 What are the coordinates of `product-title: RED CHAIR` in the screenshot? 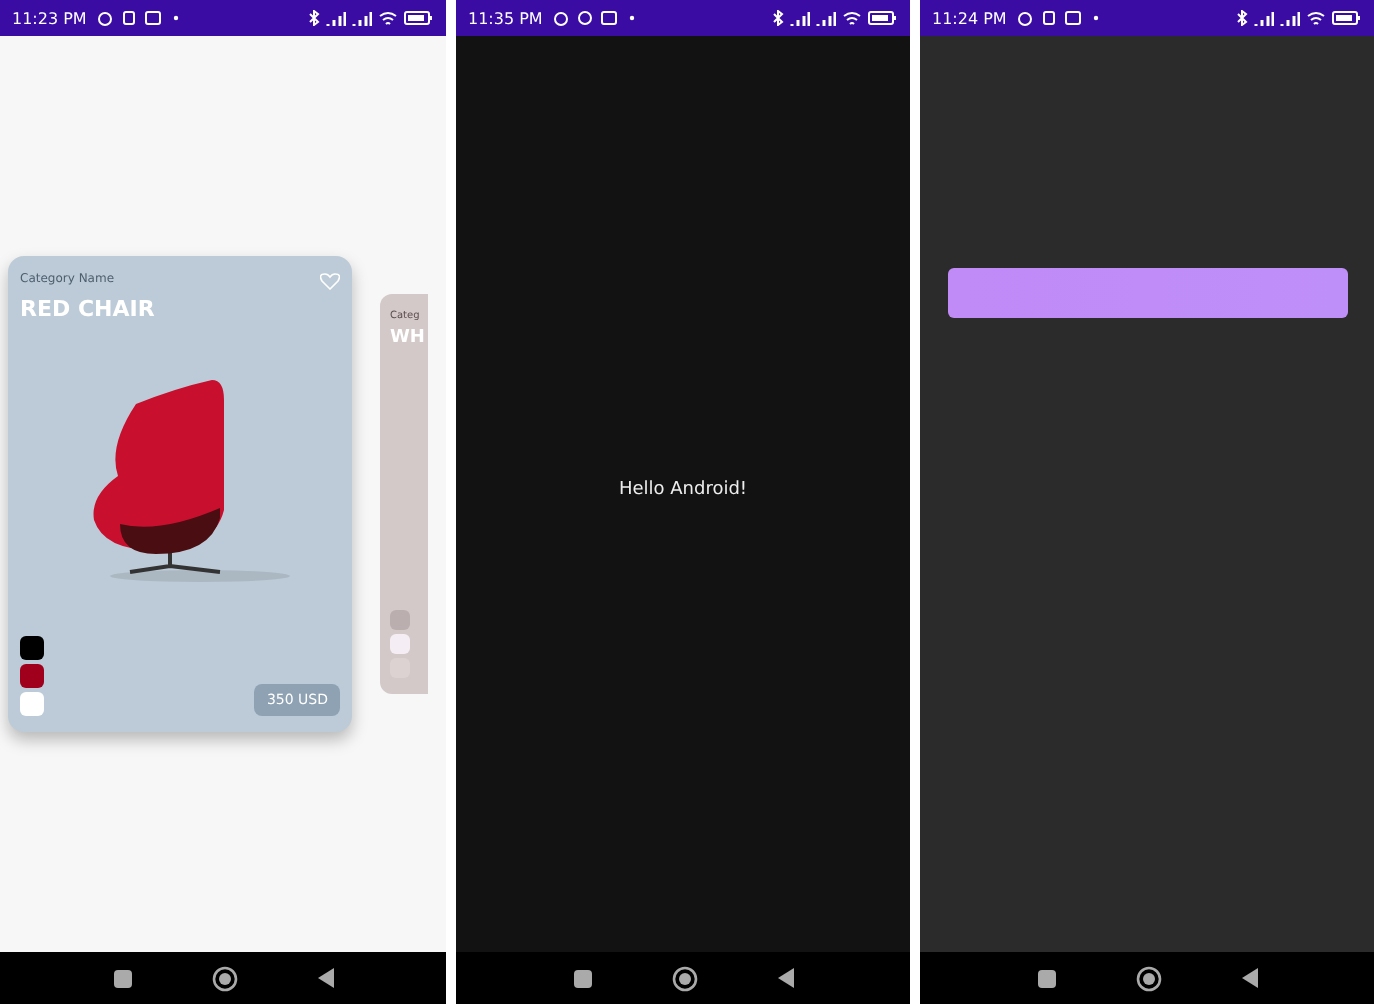 It's located at (88, 309).